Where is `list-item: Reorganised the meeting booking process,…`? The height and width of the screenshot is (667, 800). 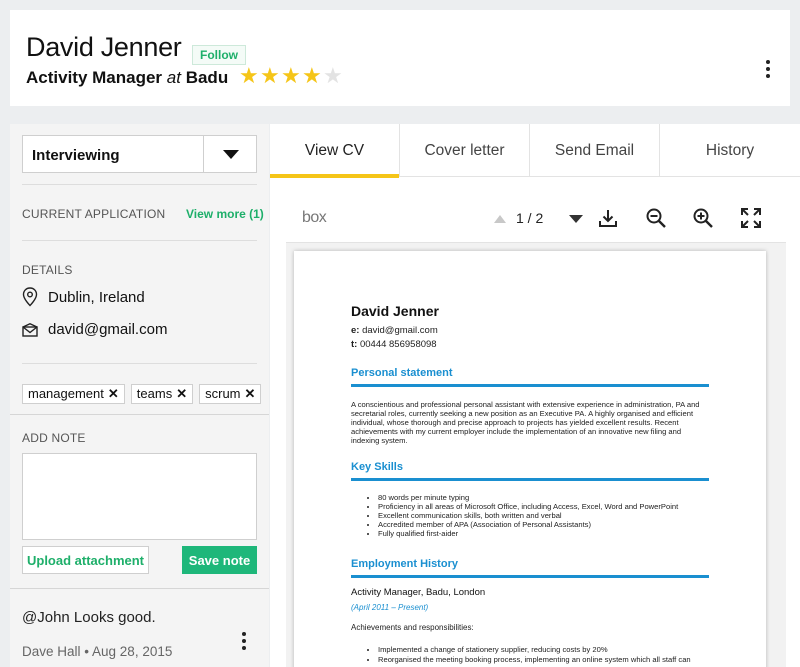 list-item: Reorganised the meeting booking process,… is located at coordinates (534, 660).